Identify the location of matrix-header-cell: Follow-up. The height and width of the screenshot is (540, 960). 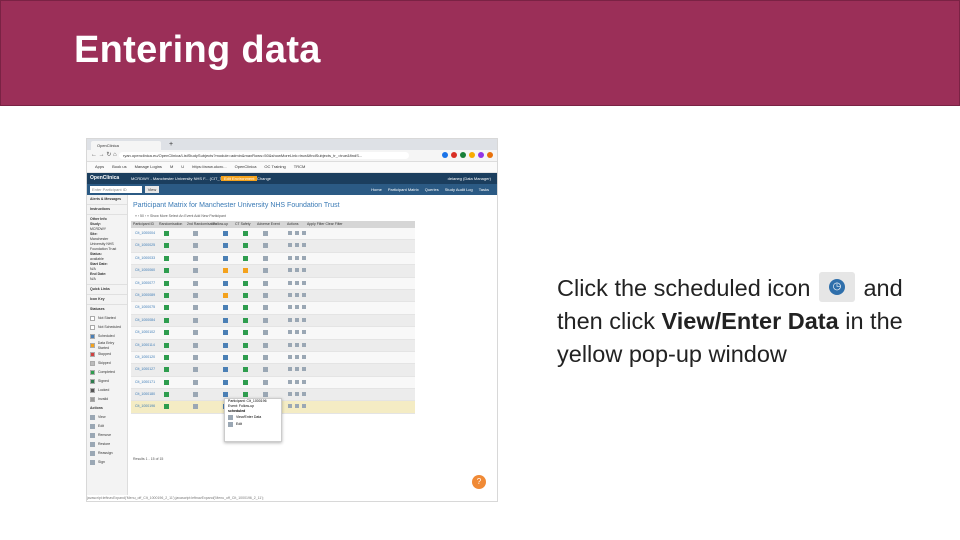
(220, 224).